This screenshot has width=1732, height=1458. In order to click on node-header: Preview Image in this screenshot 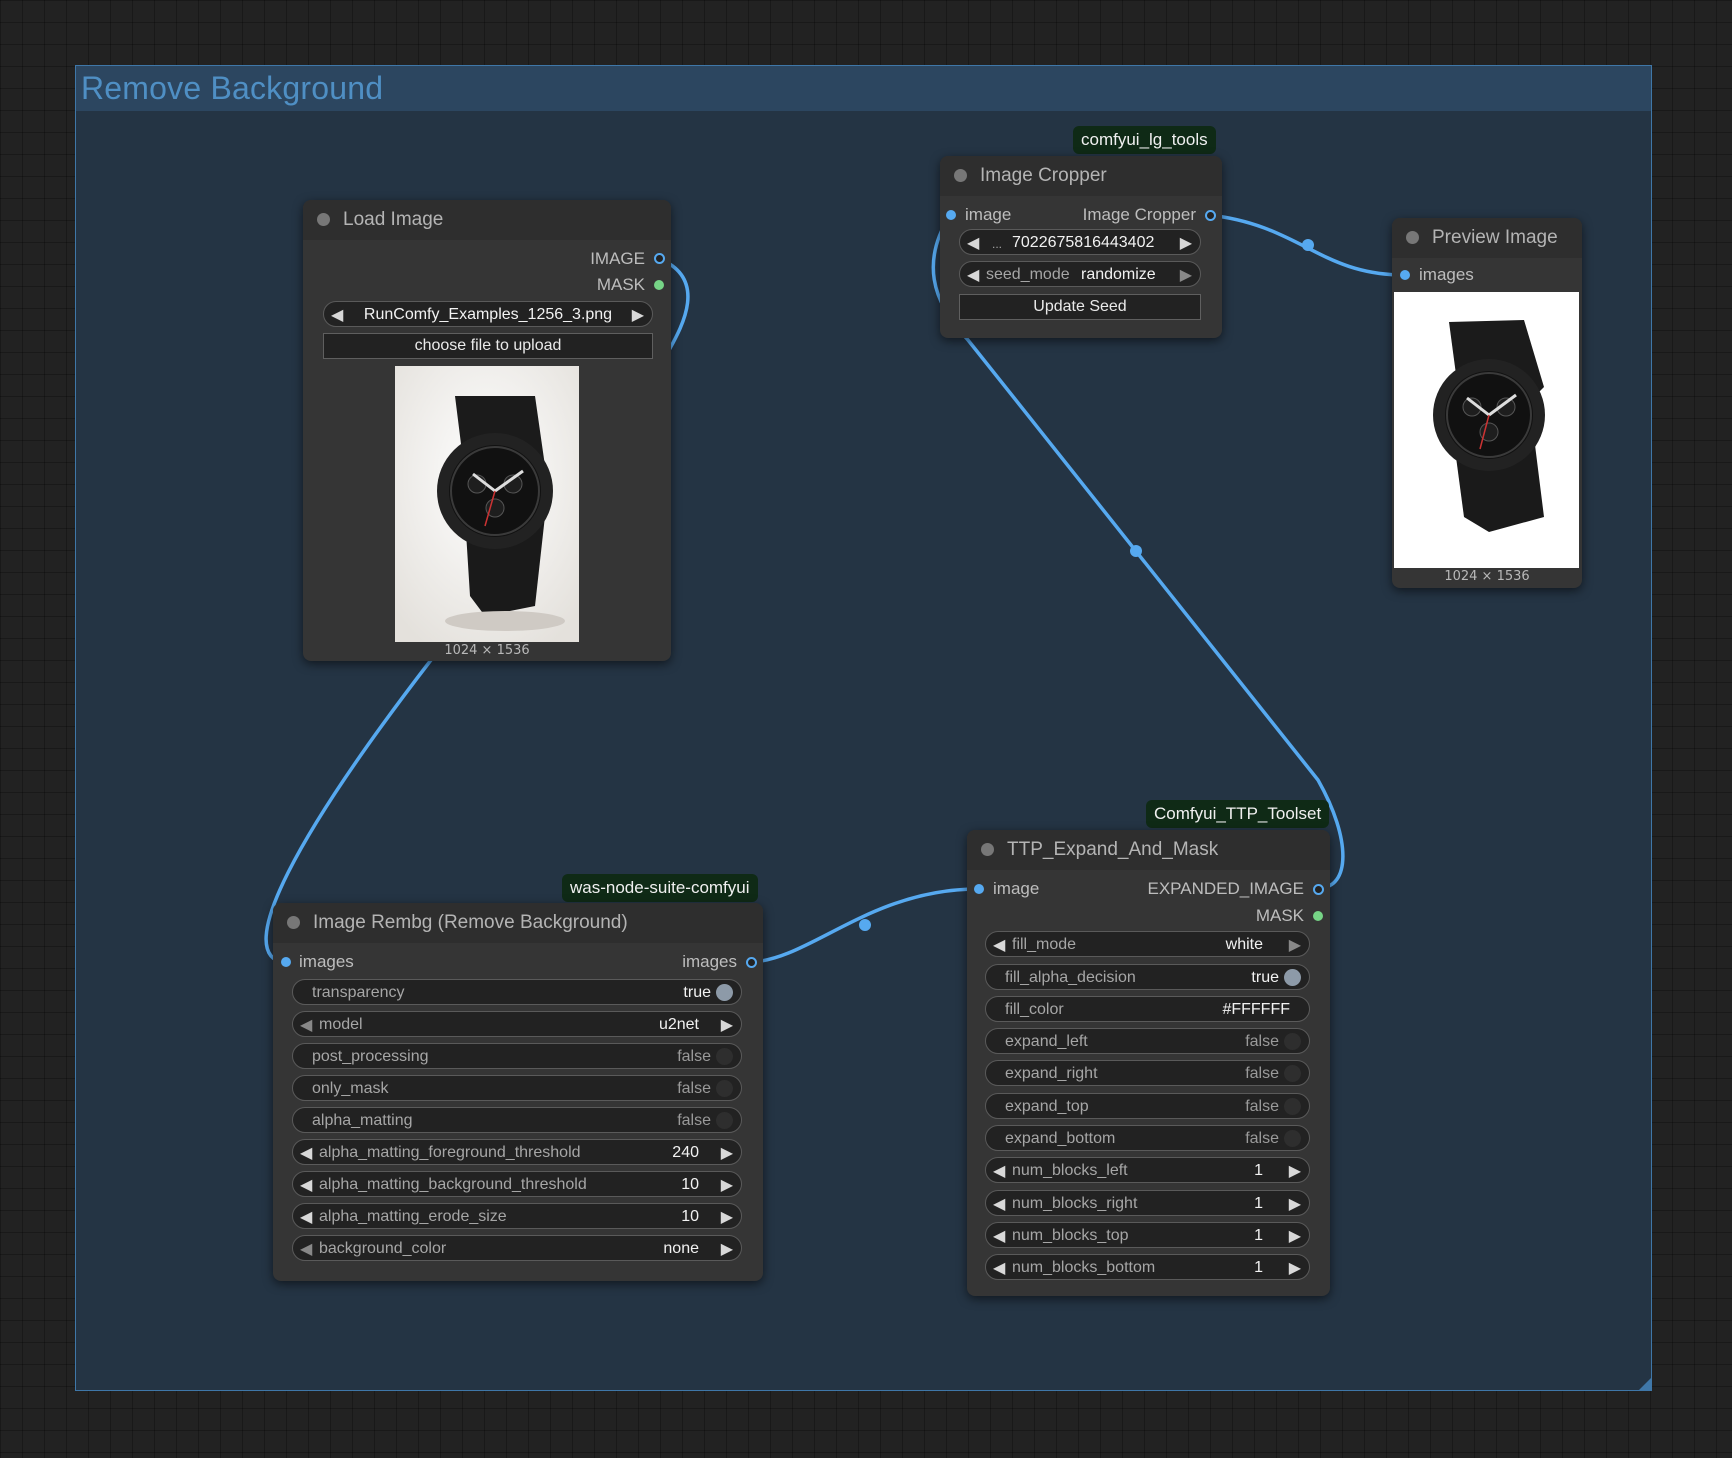, I will do `click(1487, 238)`.